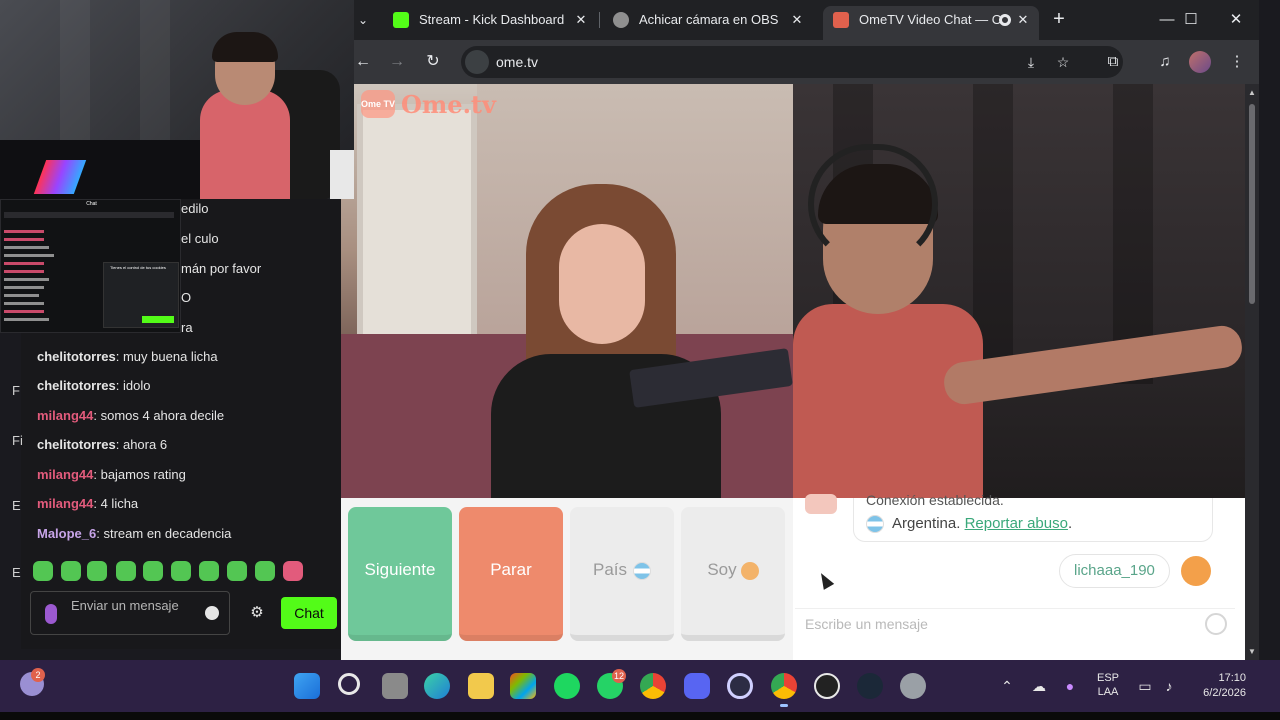 This screenshot has height=720, width=1280. What do you see at coordinates (397, 62) in the screenshot?
I see `forward-icon: →` at bounding box center [397, 62].